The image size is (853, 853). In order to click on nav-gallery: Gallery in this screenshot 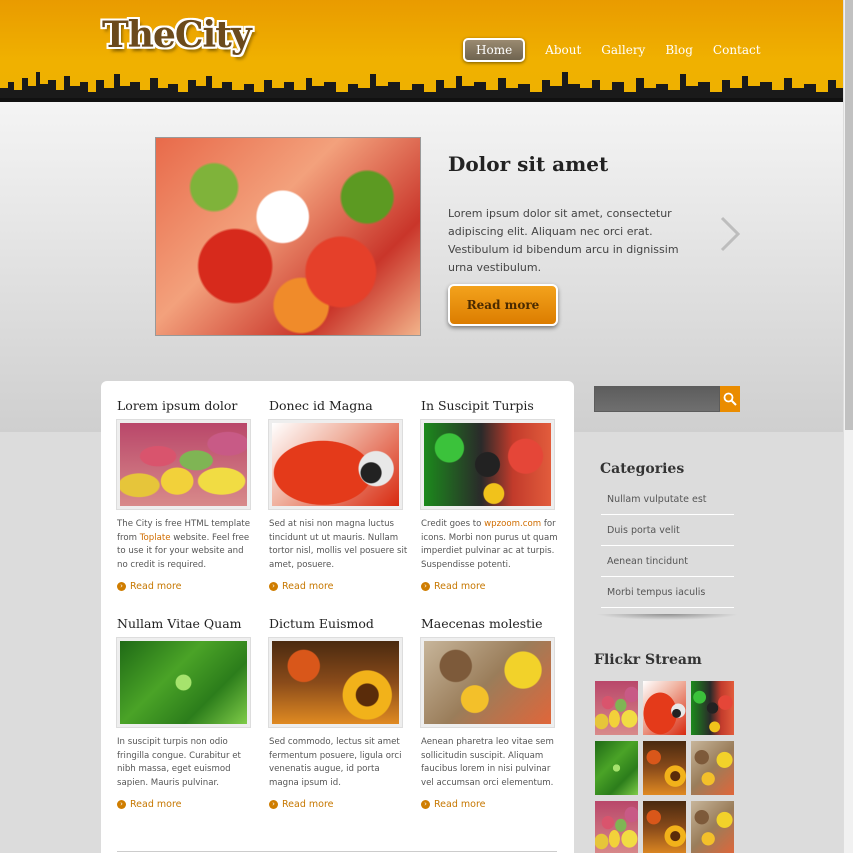, I will do `click(623, 50)`.